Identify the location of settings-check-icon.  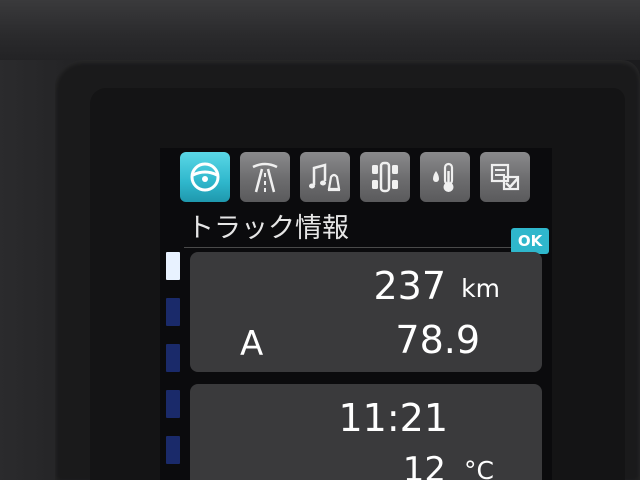
(505, 177).